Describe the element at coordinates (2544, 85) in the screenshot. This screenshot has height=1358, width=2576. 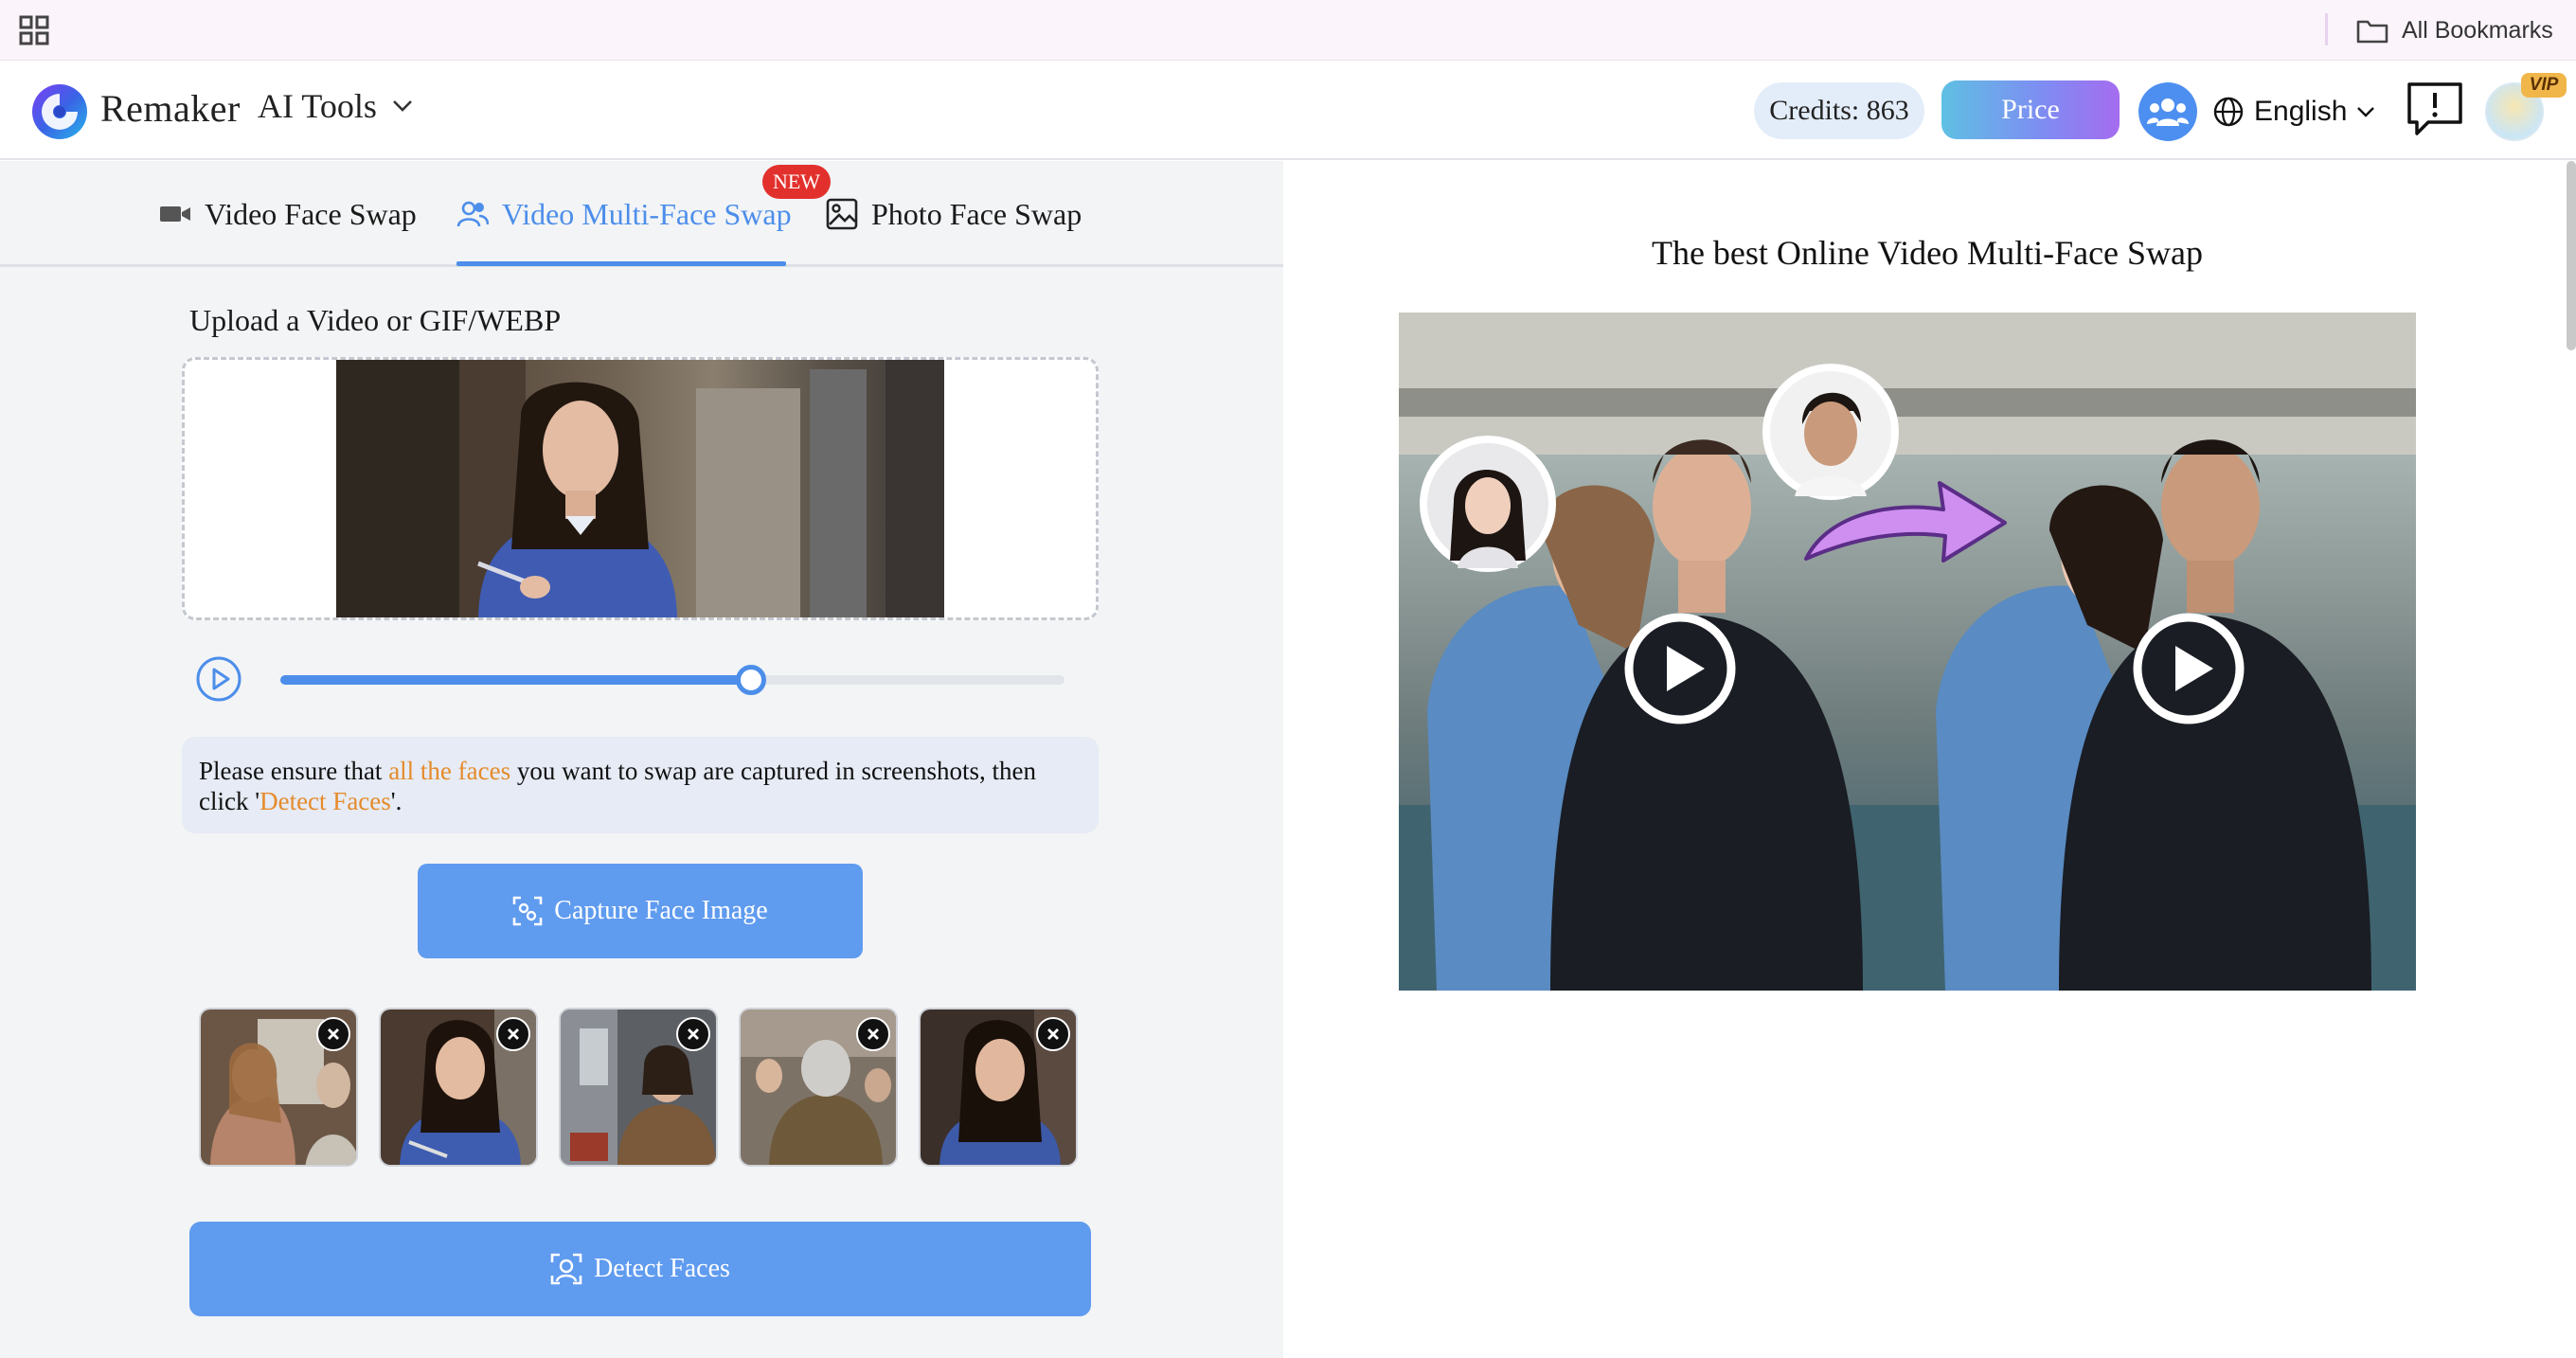
I see `vip-badge: VIP` at that location.